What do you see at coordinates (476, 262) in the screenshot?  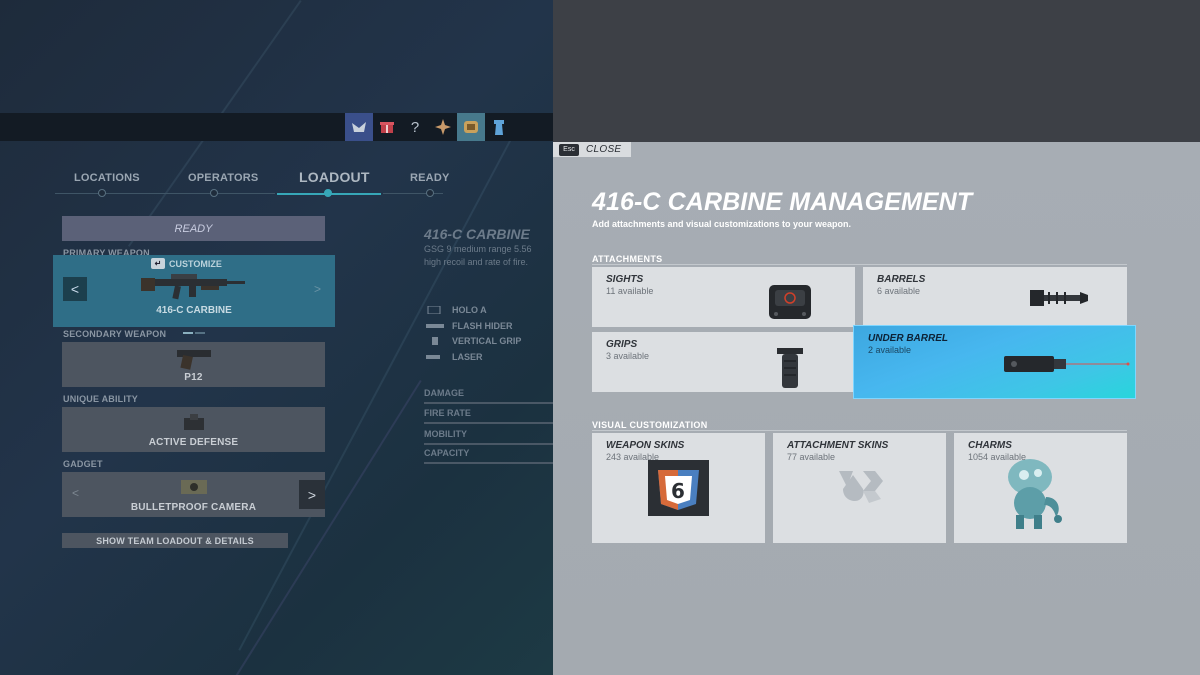 I see `weapon-desc-line: high recoil and rate of fire.` at bounding box center [476, 262].